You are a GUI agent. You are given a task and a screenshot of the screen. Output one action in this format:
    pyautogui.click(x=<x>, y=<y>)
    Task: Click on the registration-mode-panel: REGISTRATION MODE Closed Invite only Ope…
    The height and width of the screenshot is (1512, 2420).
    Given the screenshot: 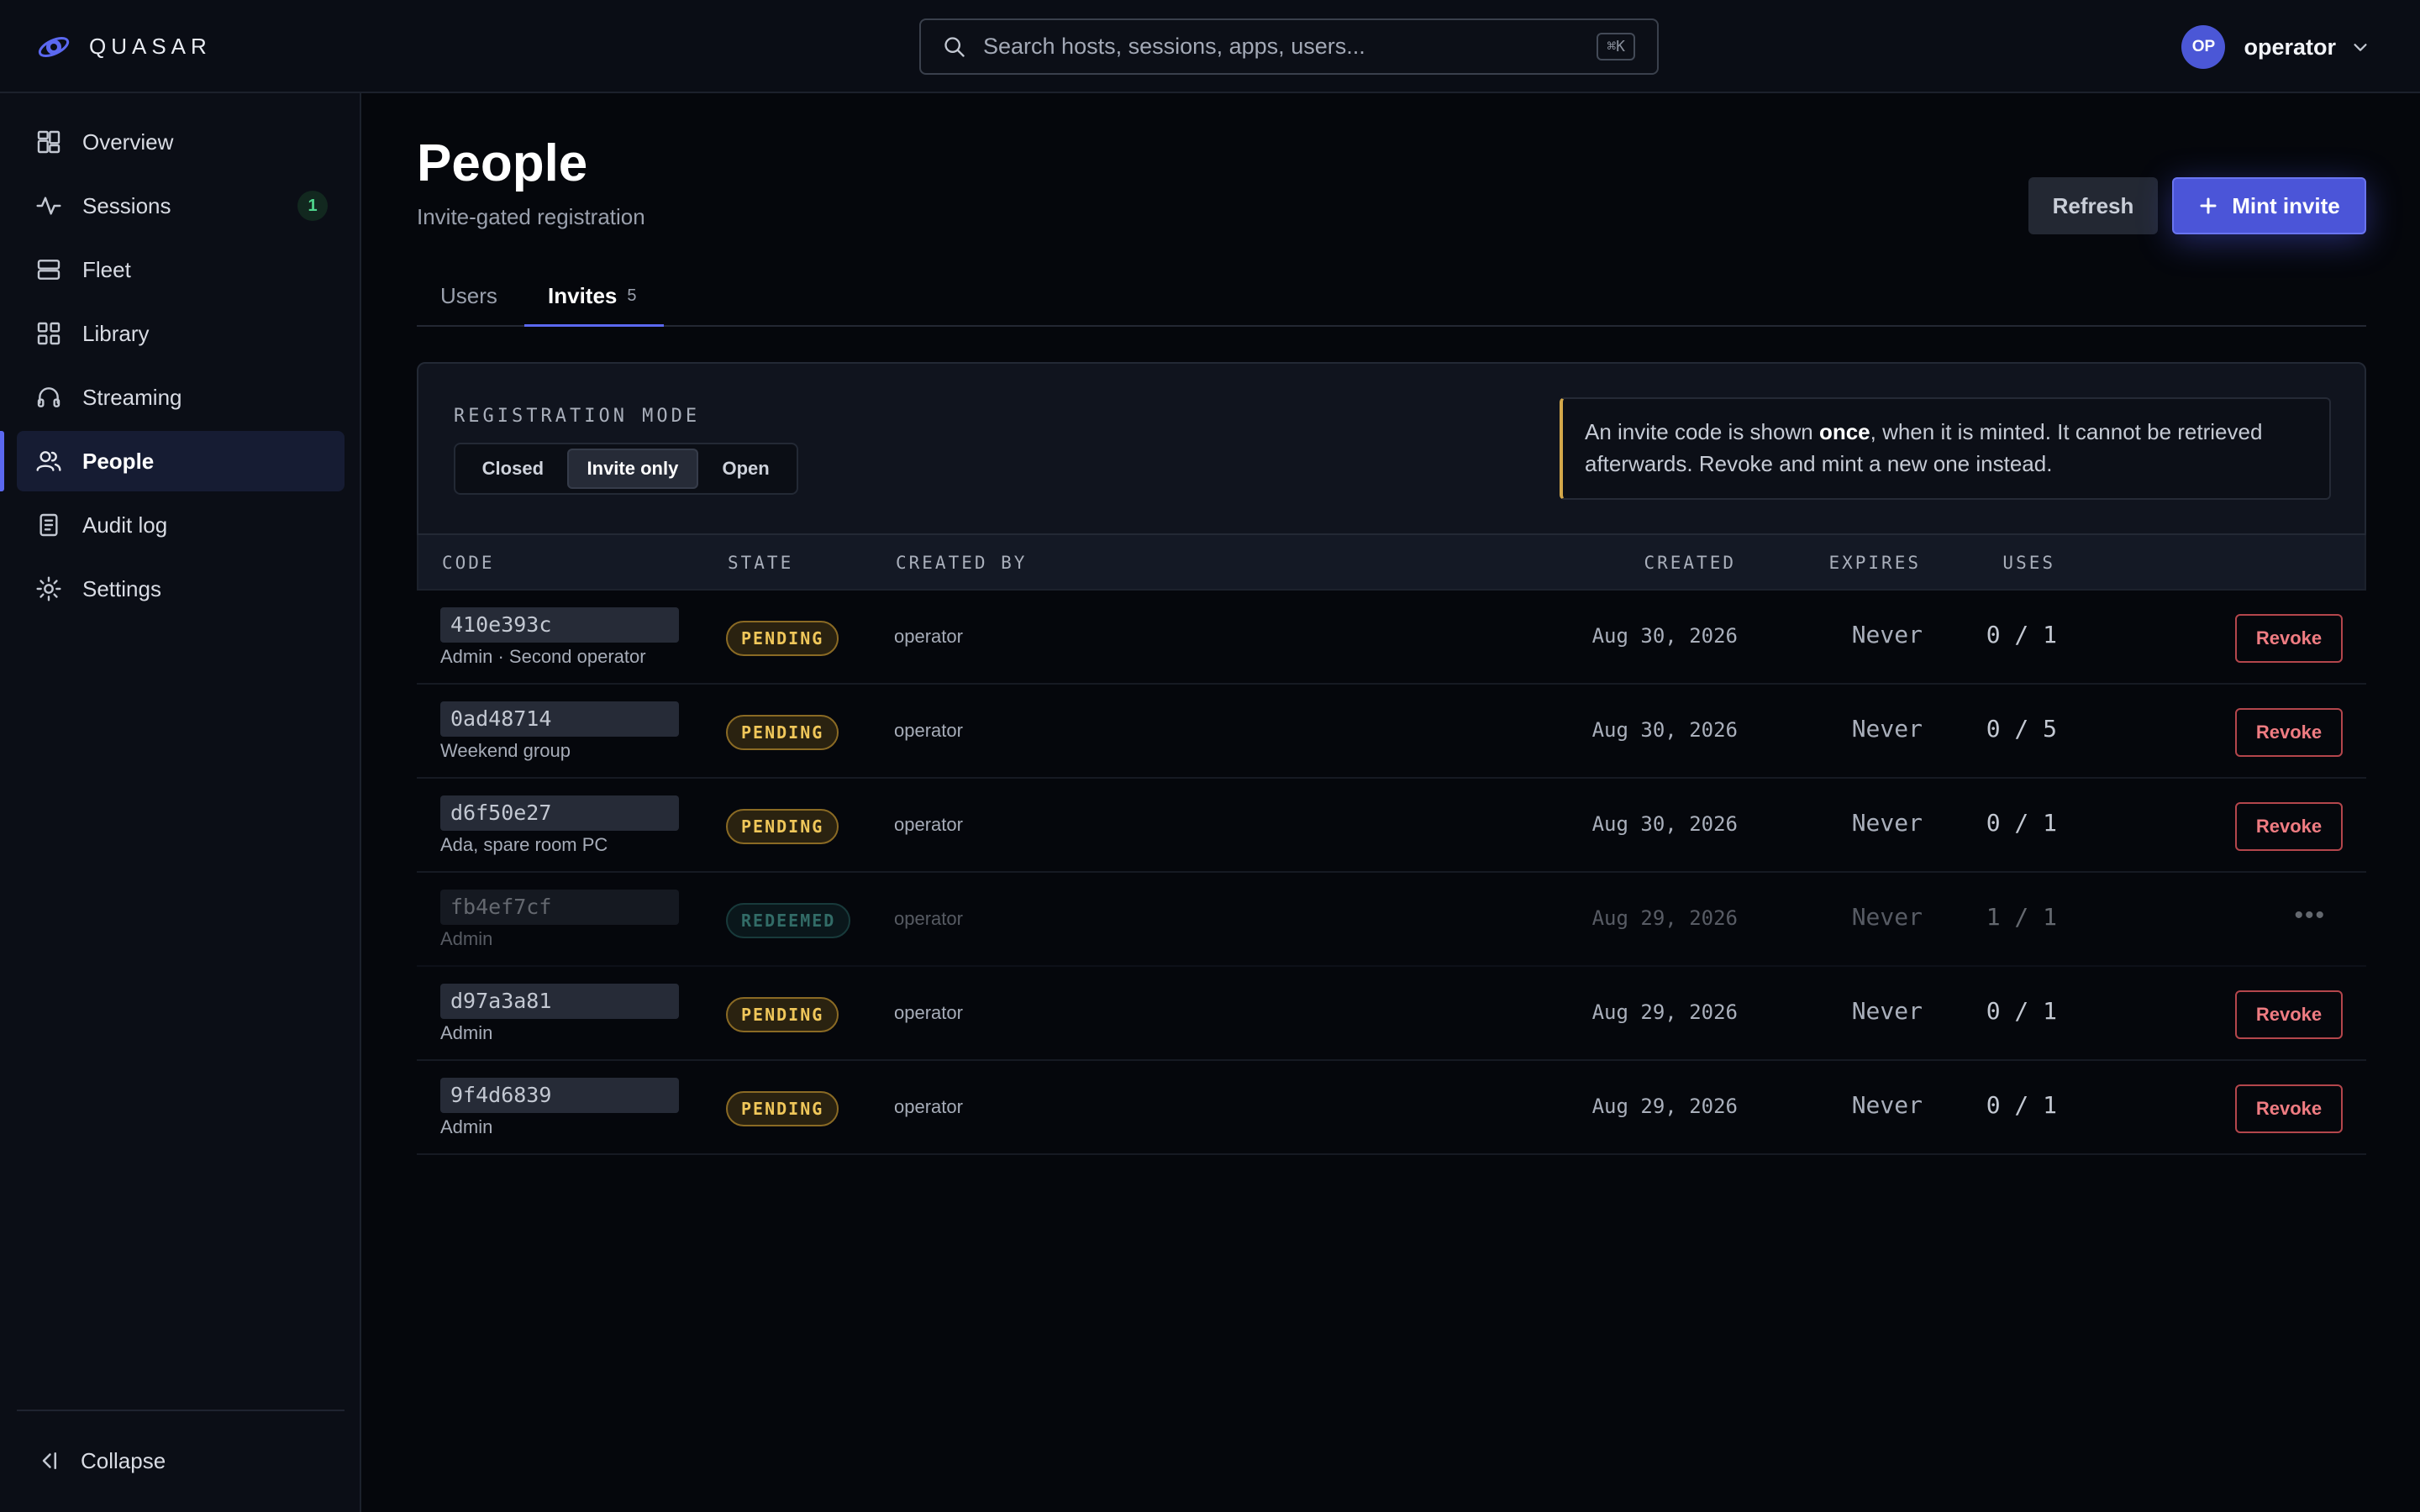 What is the action you would take?
    pyautogui.click(x=1391, y=448)
    